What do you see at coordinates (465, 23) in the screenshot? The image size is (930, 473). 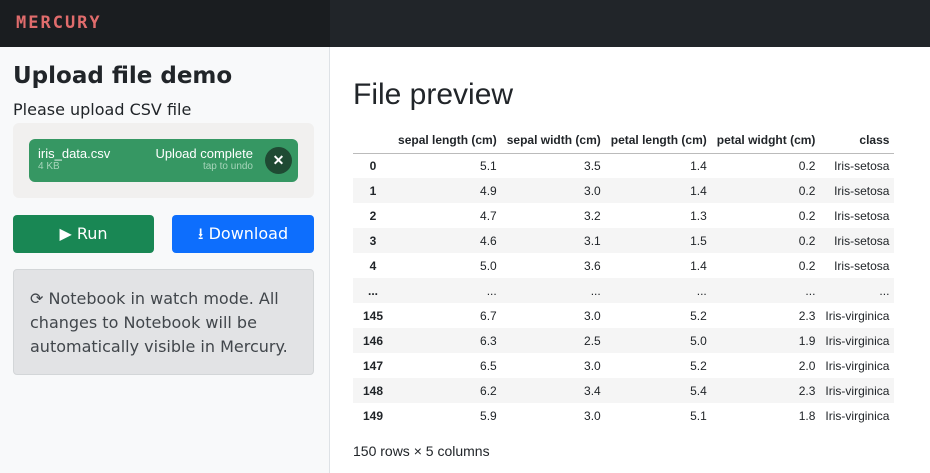 I see `navbar: MERCURY` at bounding box center [465, 23].